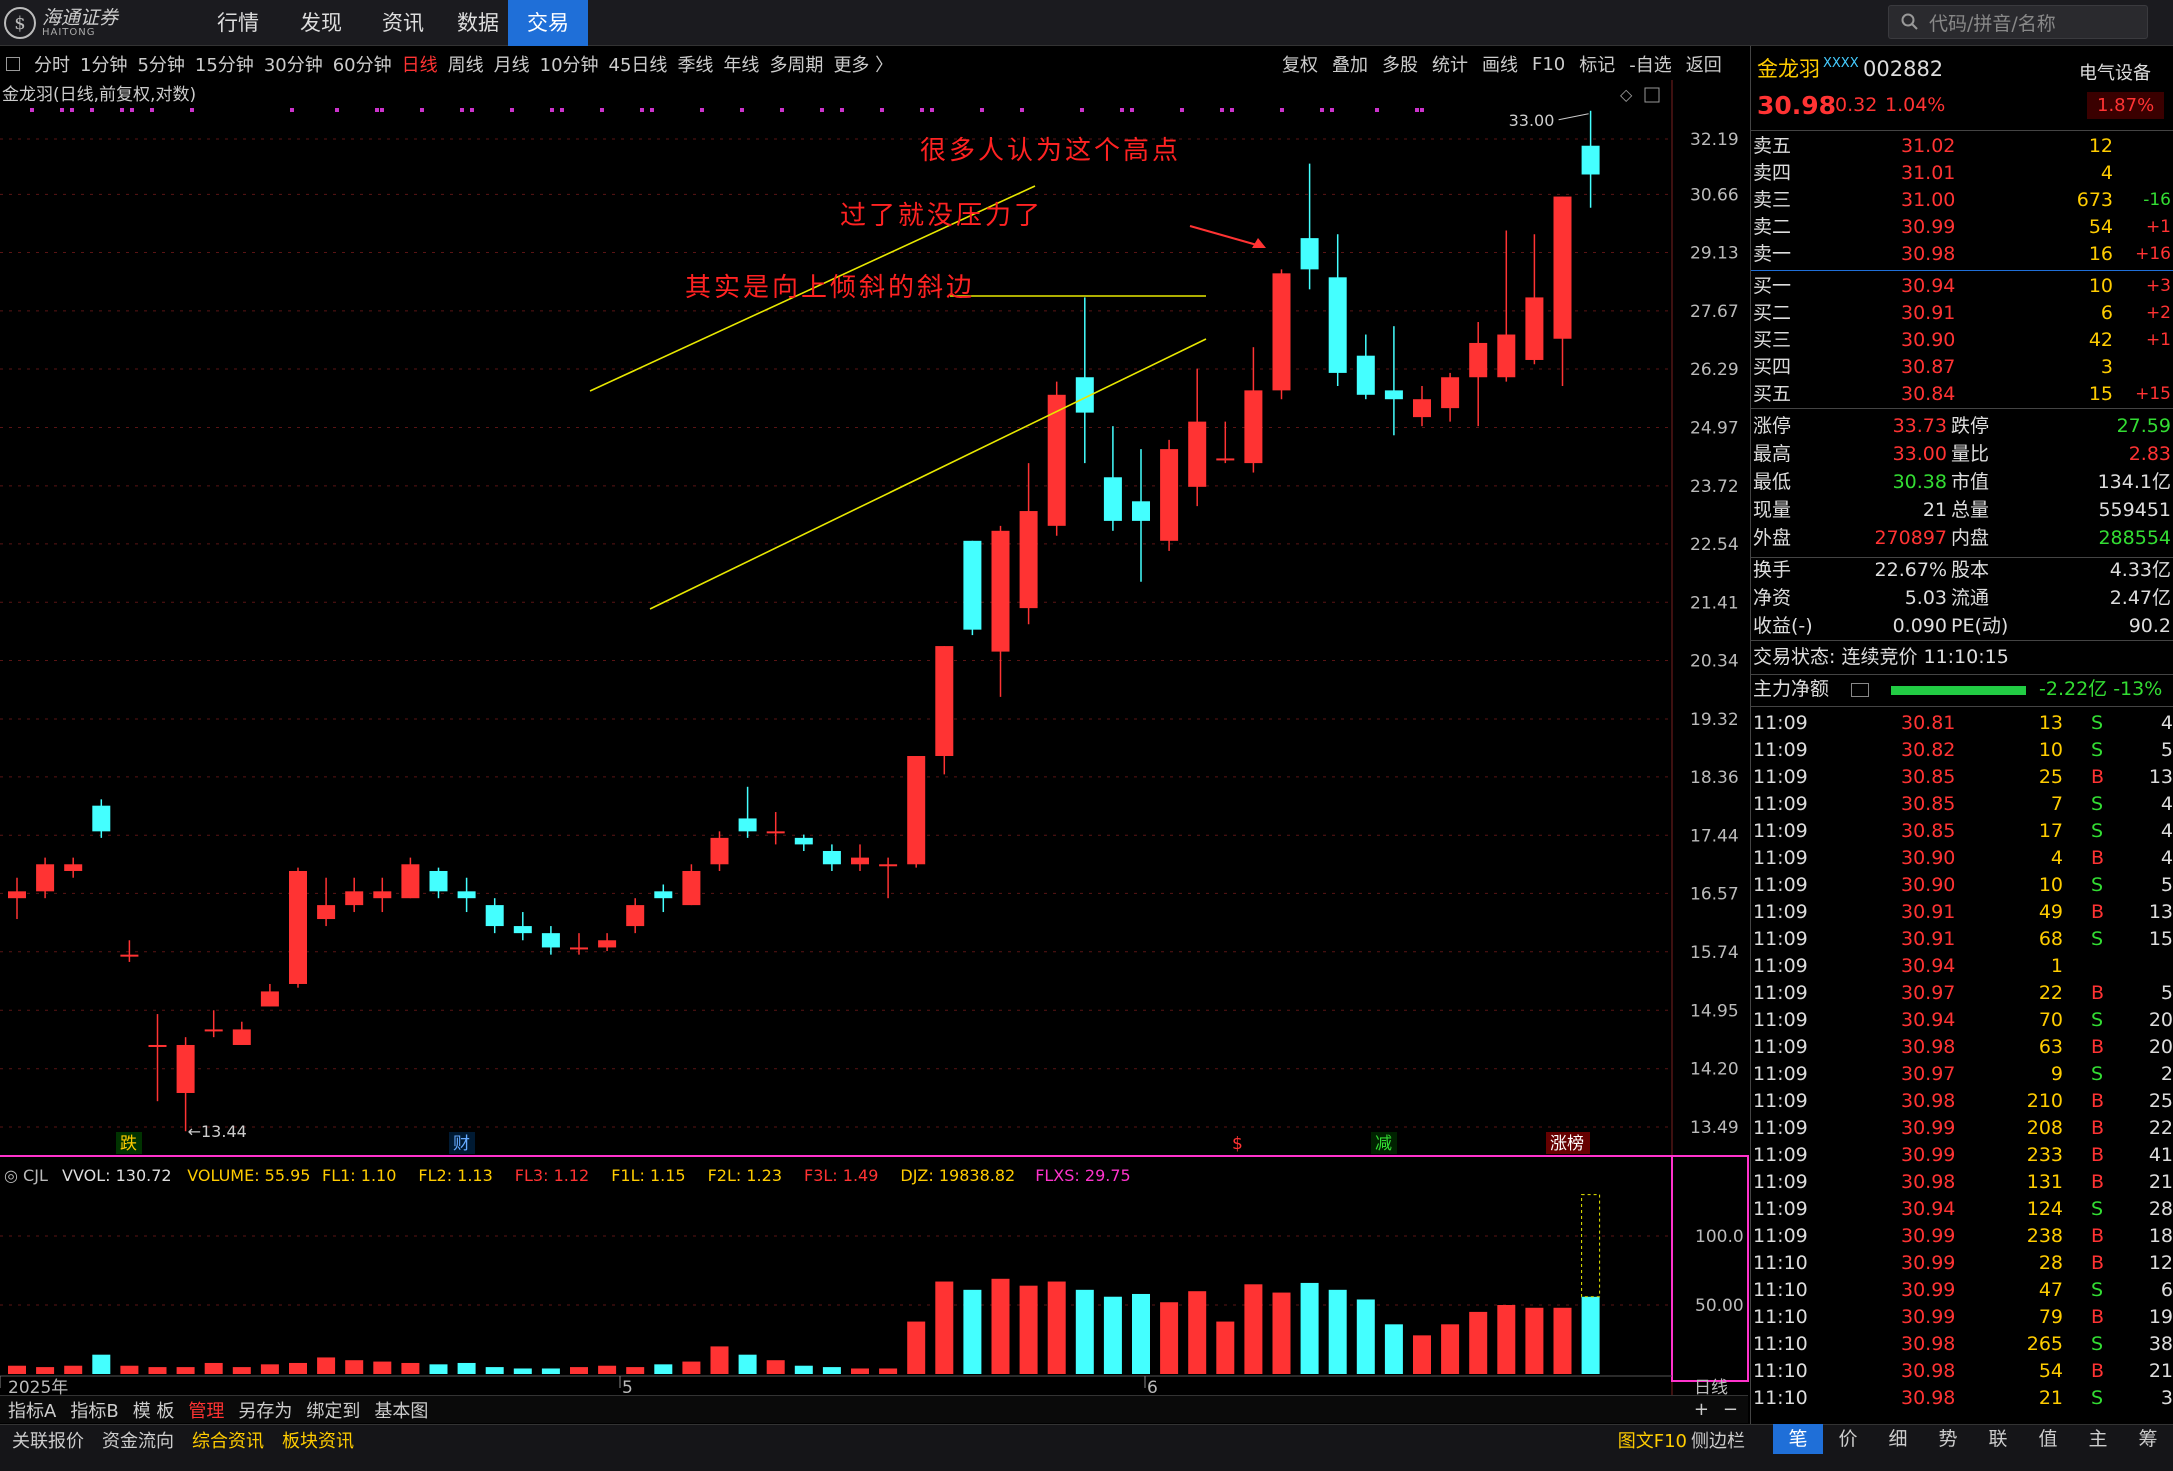 Image resolution: width=2173 pixels, height=1471 pixels. What do you see at coordinates (2018, 22) in the screenshot?
I see `search-box: 代码/拼音/名称` at bounding box center [2018, 22].